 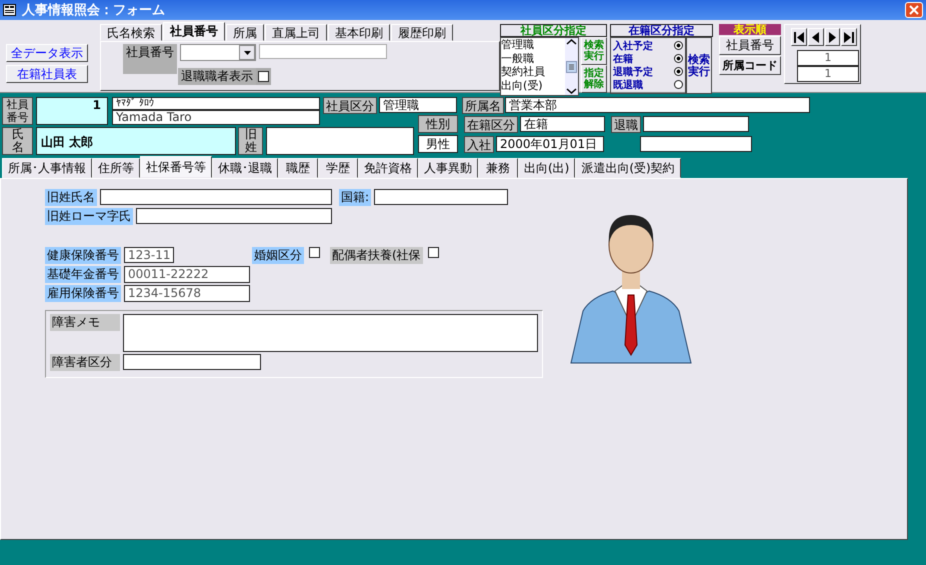 I want to click on nationality-field, so click(x=441, y=197).